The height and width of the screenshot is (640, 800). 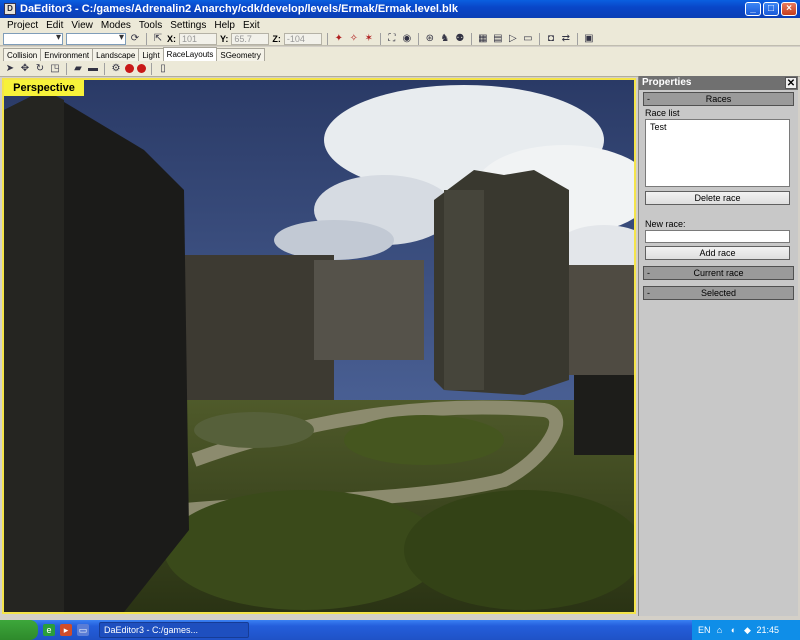 I want to click on select-frame-icon: ⛶, so click(x=392, y=39).